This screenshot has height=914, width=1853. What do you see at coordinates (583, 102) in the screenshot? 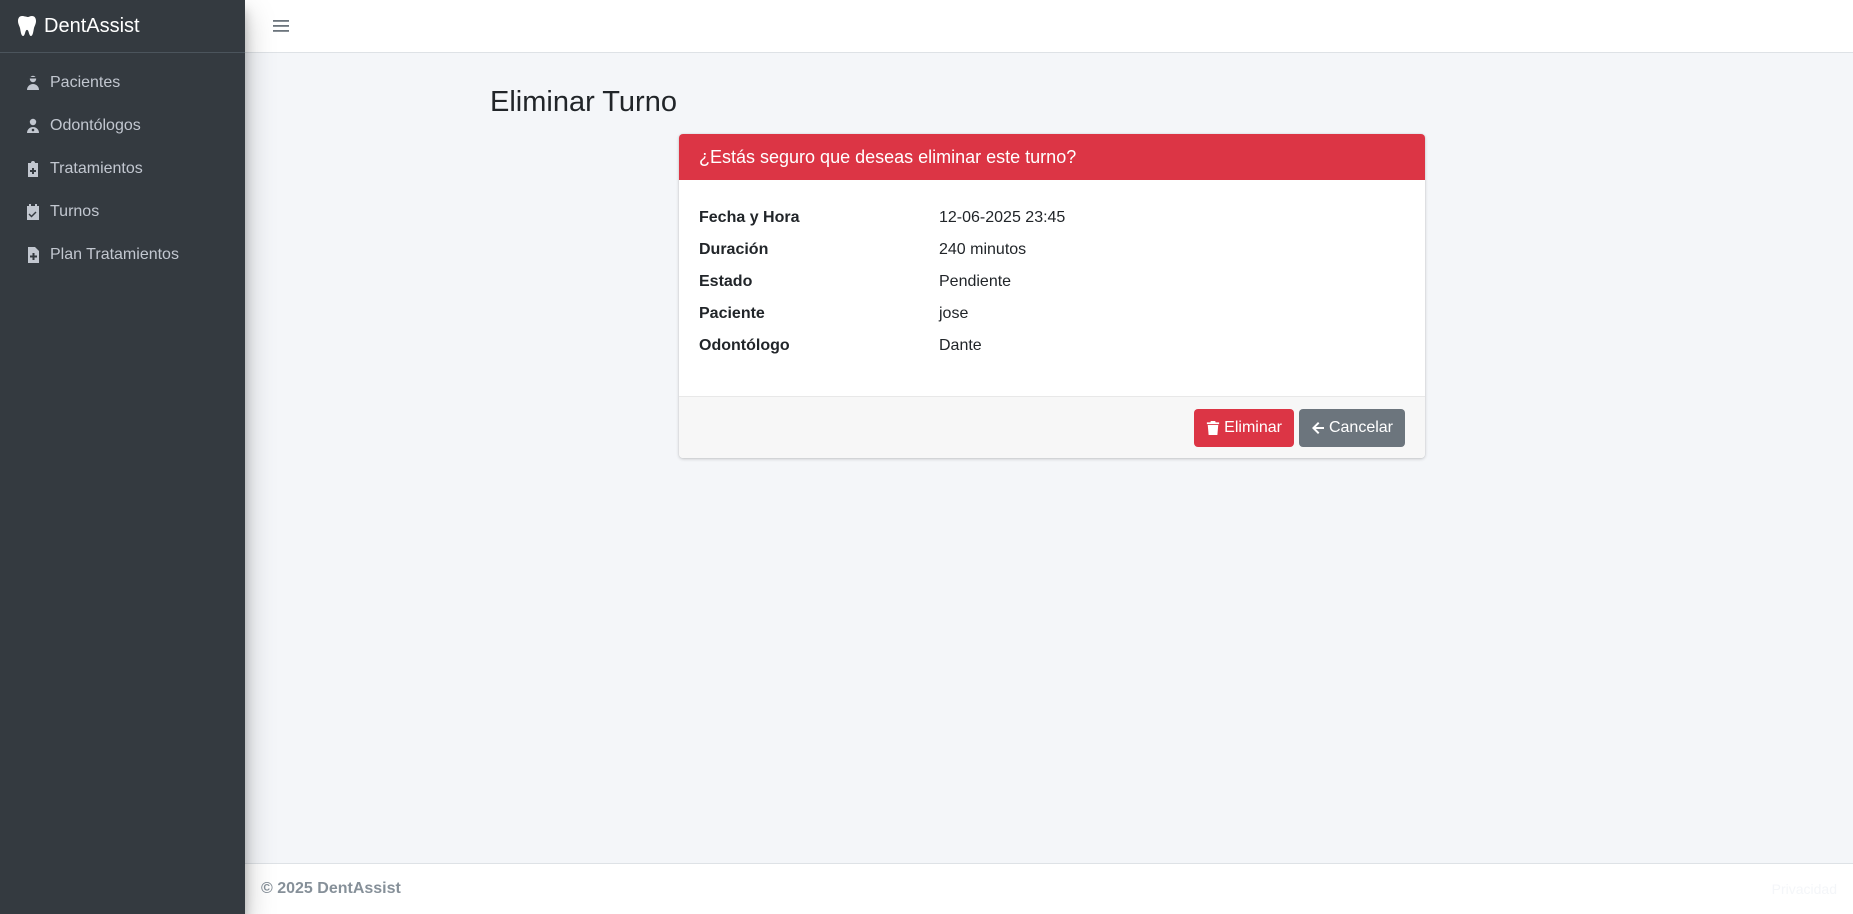
I see `page-title: Eliminar Turno` at bounding box center [583, 102].